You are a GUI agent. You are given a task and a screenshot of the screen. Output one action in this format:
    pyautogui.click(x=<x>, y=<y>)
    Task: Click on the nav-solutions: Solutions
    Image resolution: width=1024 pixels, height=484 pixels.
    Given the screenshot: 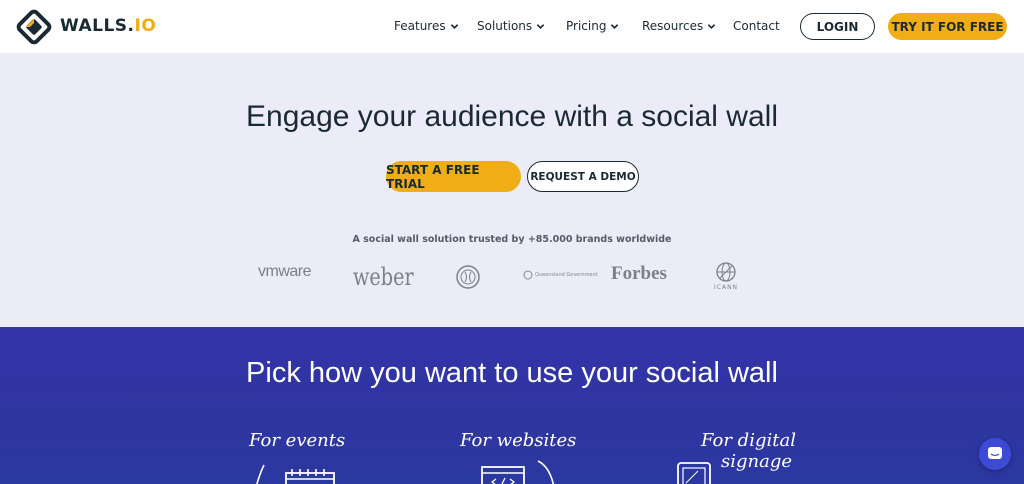 What is the action you would take?
    pyautogui.click(x=511, y=26)
    